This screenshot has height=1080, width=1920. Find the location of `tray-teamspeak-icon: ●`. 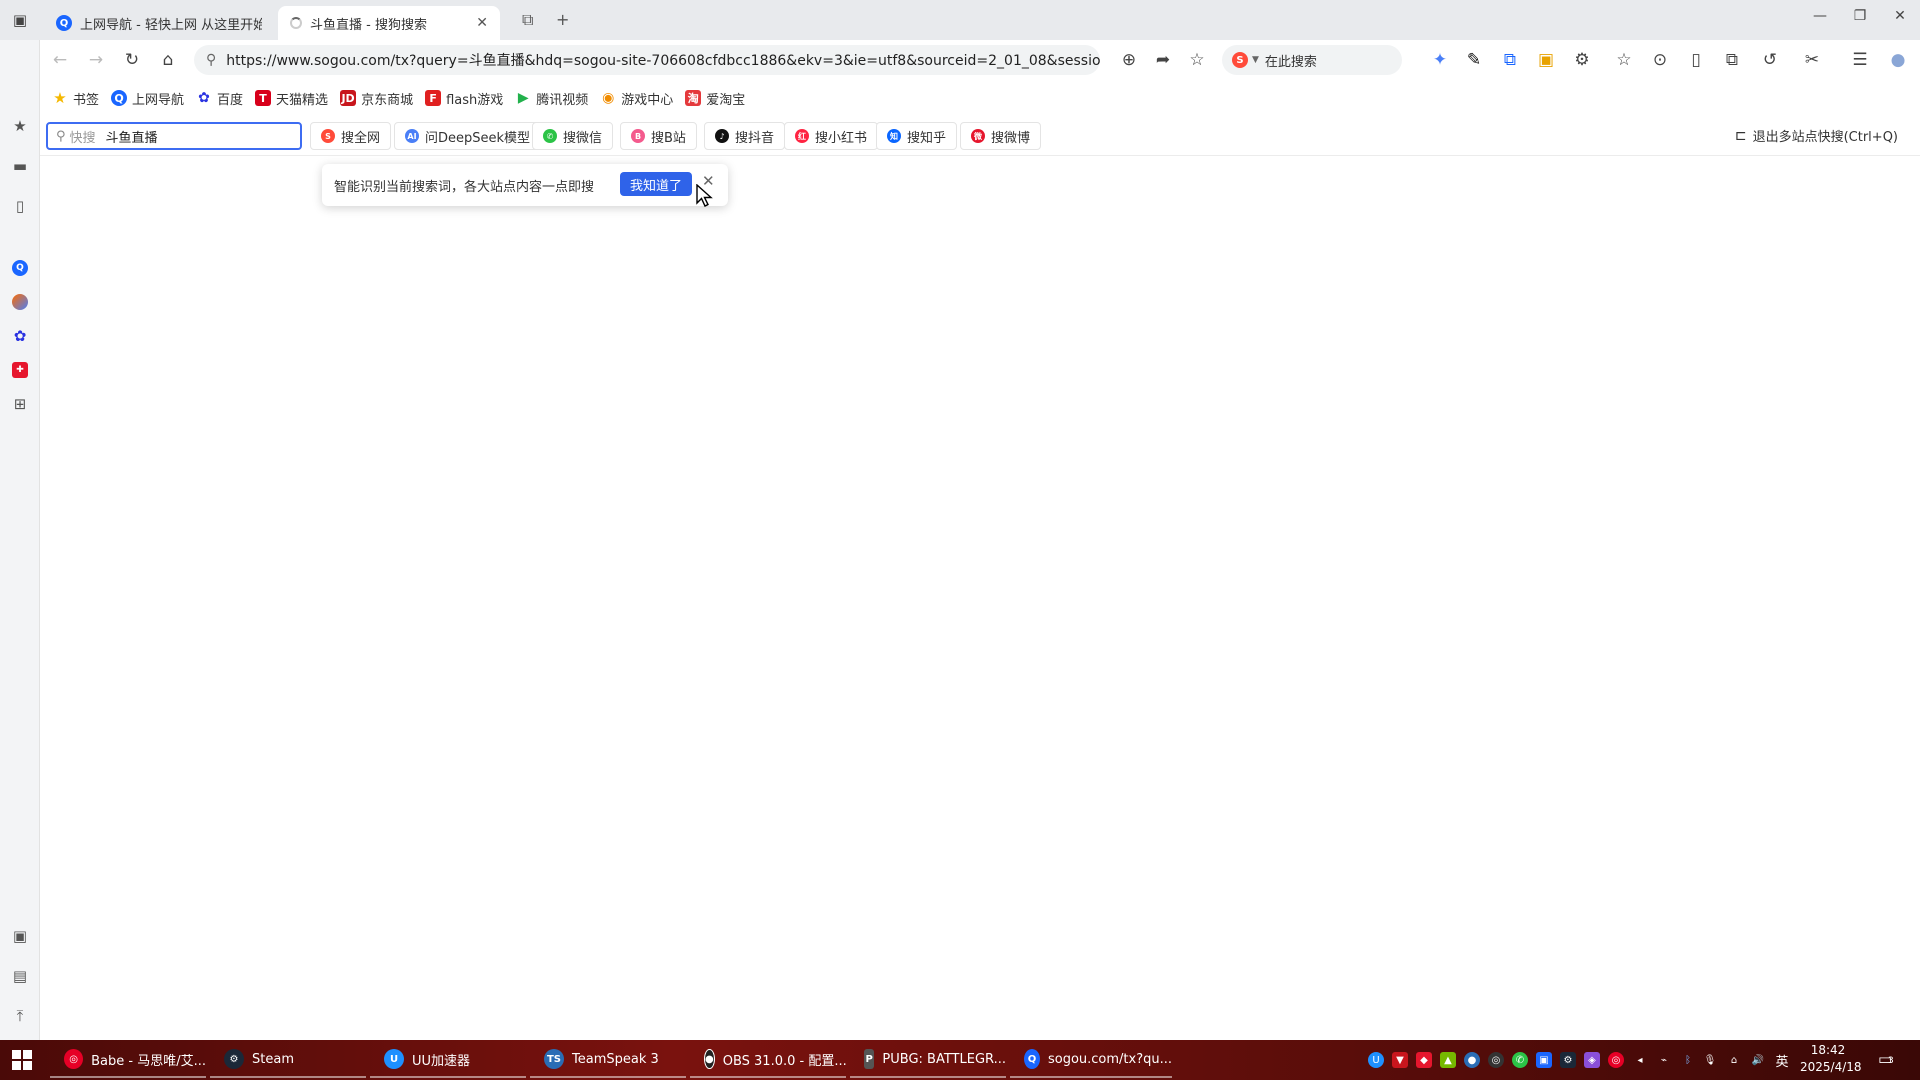

tray-teamspeak-icon: ● is located at coordinates (1472, 1060).